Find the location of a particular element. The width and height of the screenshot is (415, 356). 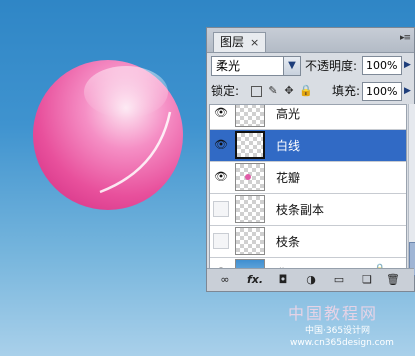

panel-tabbar: 图层 × ▸≡ is located at coordinates (310, 40).